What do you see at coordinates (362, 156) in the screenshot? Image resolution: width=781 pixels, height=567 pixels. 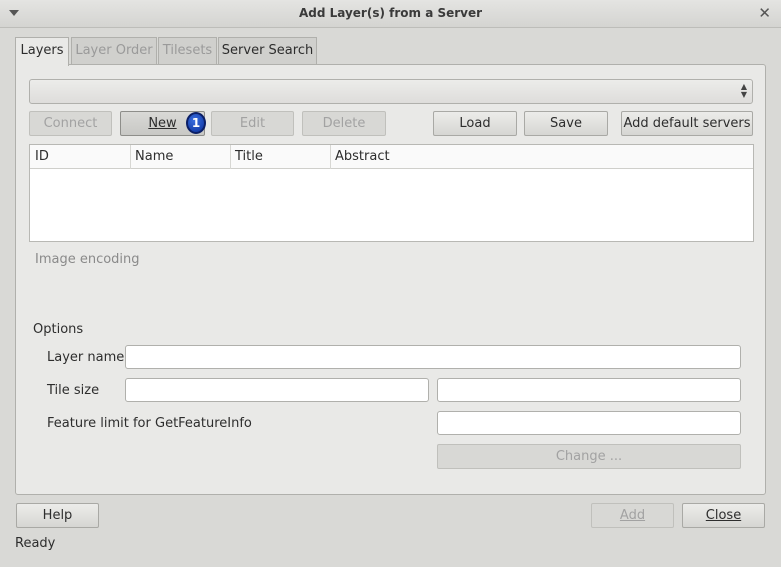 I see `column-header-abstract: Abstract` at bounding box center [362, 156].